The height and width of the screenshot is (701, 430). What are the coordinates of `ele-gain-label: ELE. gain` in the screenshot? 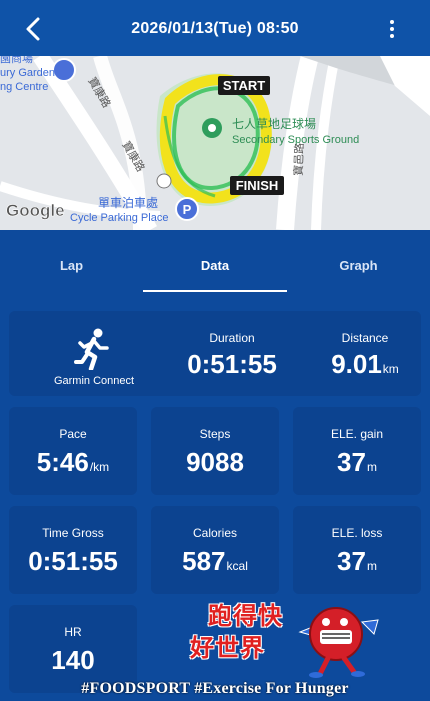 It's located at (357, 434).